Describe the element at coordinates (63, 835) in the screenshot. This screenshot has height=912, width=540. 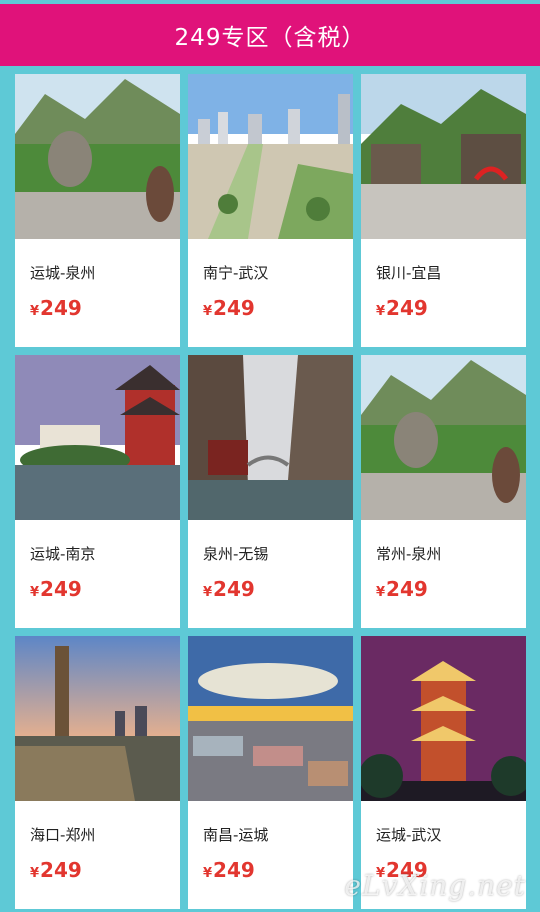
I see `route-label: 海口-郑州` at that location.